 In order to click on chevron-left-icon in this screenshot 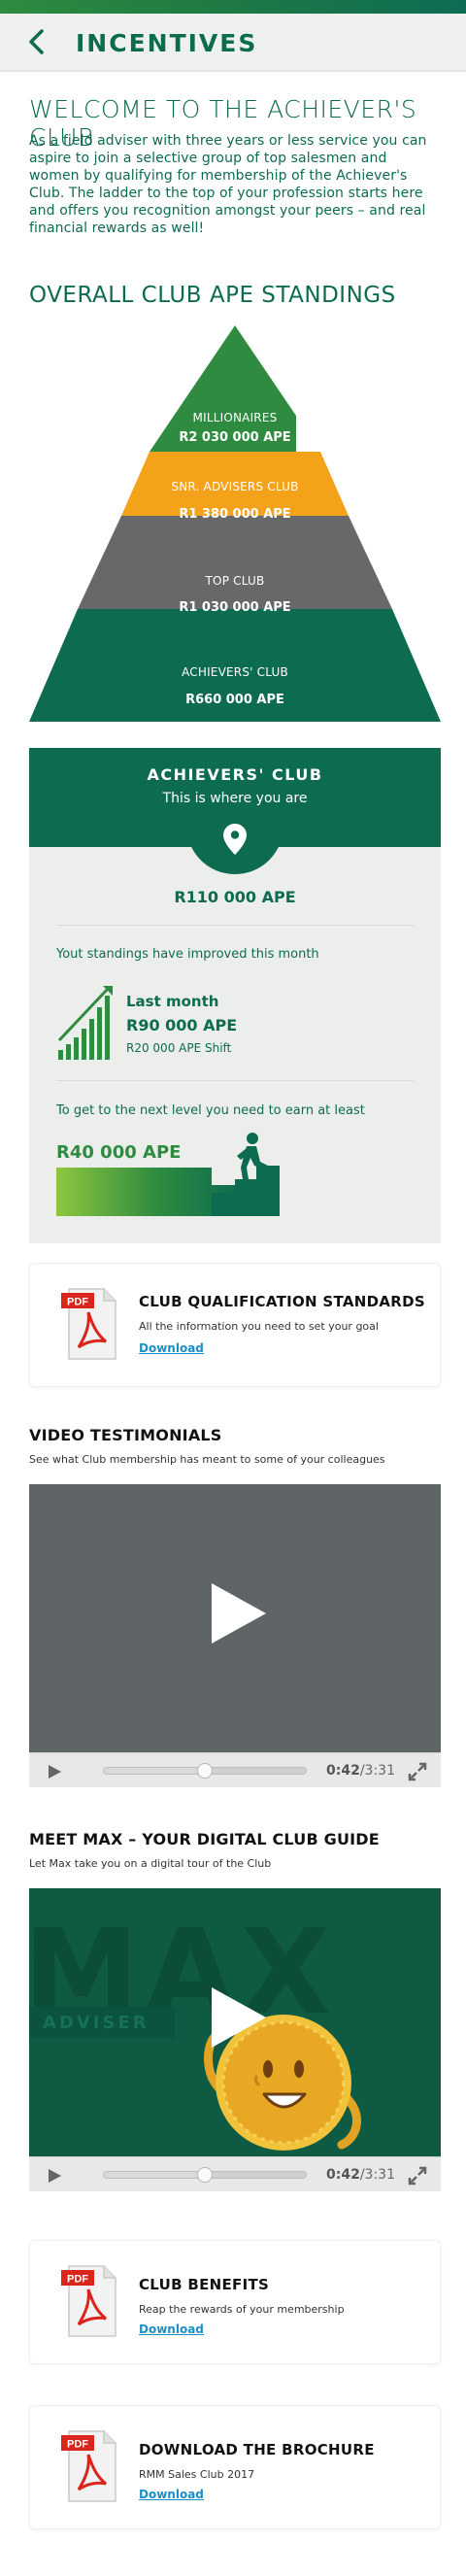, I will do `click(36, 41)`.